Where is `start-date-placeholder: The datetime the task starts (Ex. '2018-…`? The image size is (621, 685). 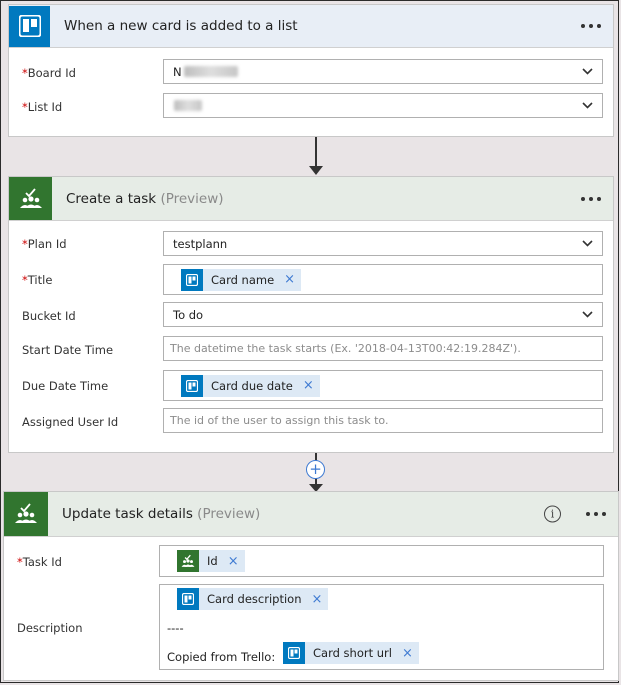 start-date-placeholder: The datetime the task starts (Ex. '2018-… is located at coordinates (345, 348).